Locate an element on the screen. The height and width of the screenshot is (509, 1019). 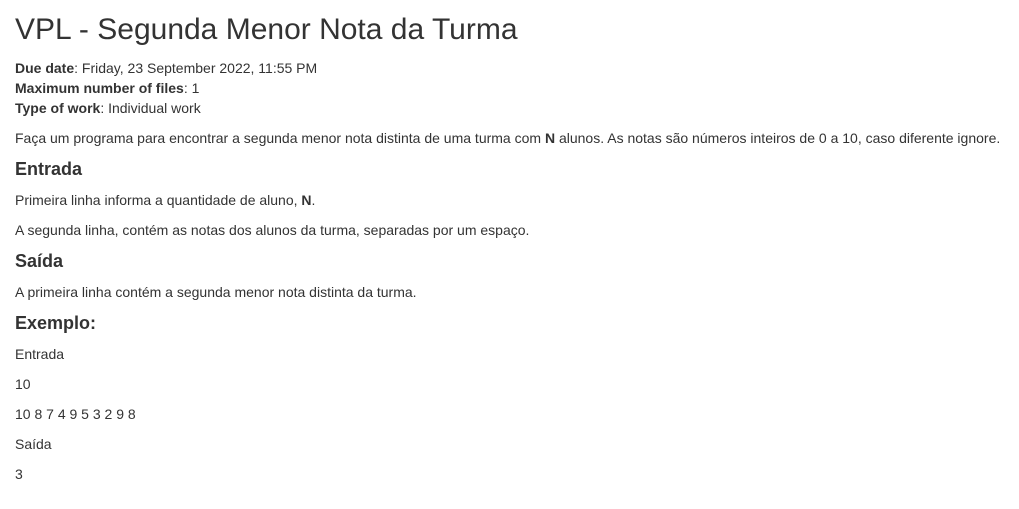
exemplo-heading: Exemplo: is located at coordinates (56, 323).